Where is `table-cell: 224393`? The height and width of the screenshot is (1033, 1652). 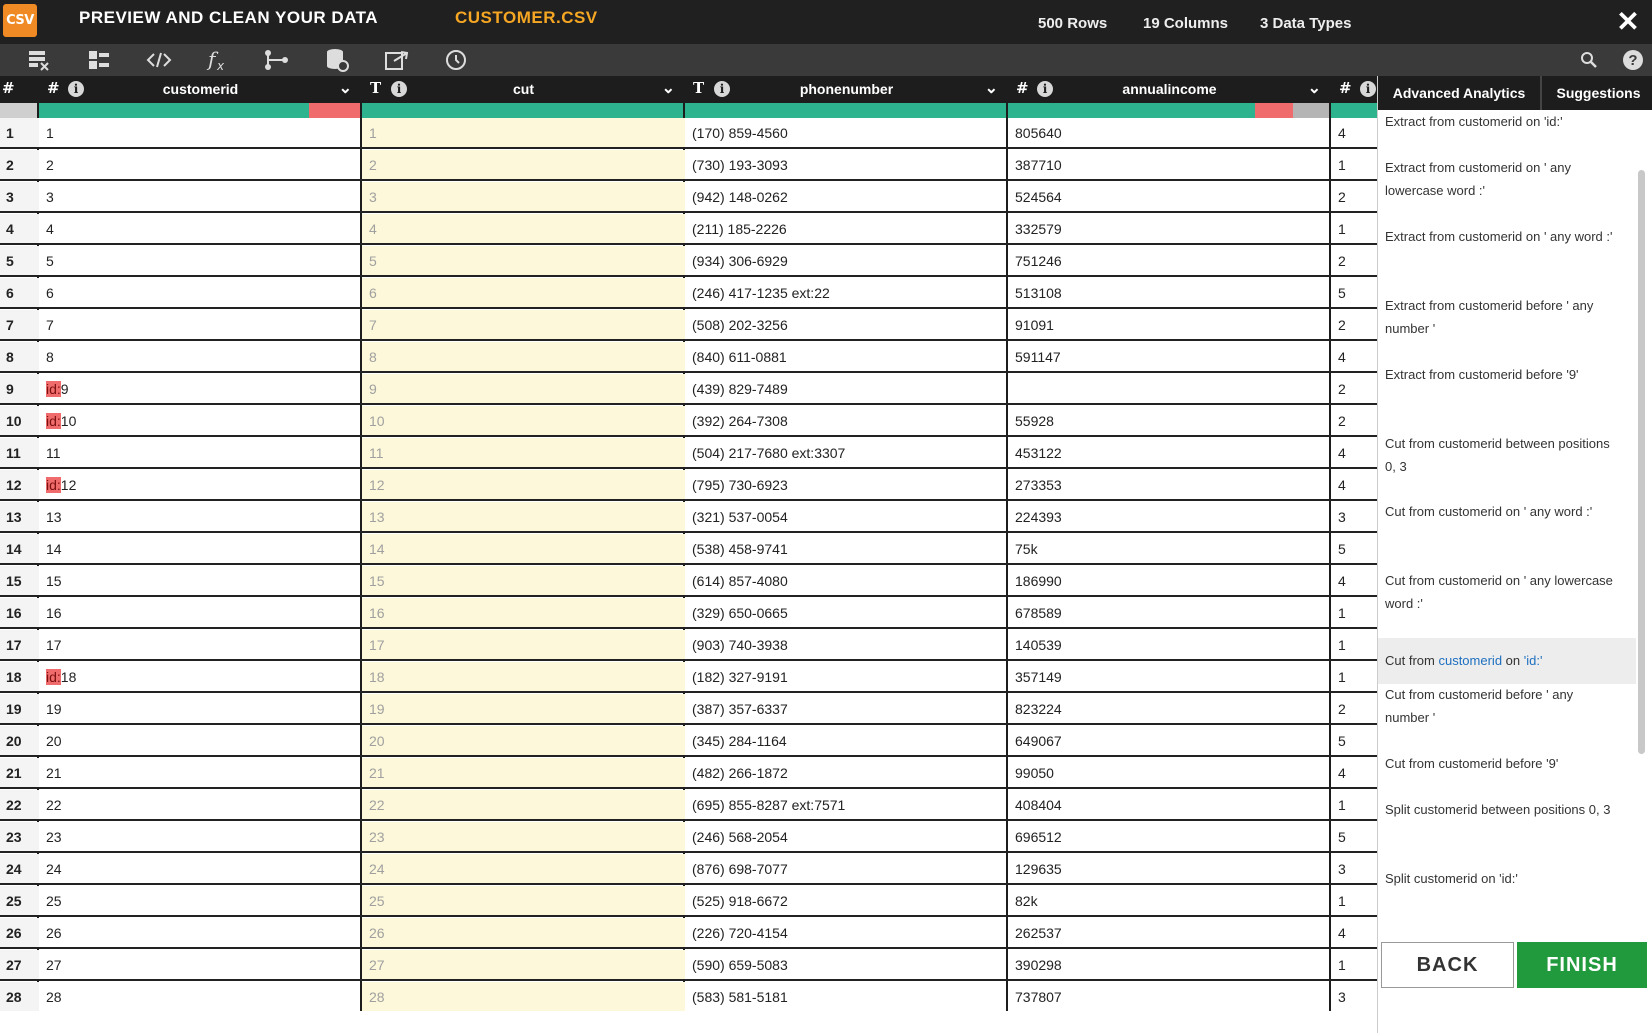 table-cell: 224393 is located at coordinates (1169, 517).